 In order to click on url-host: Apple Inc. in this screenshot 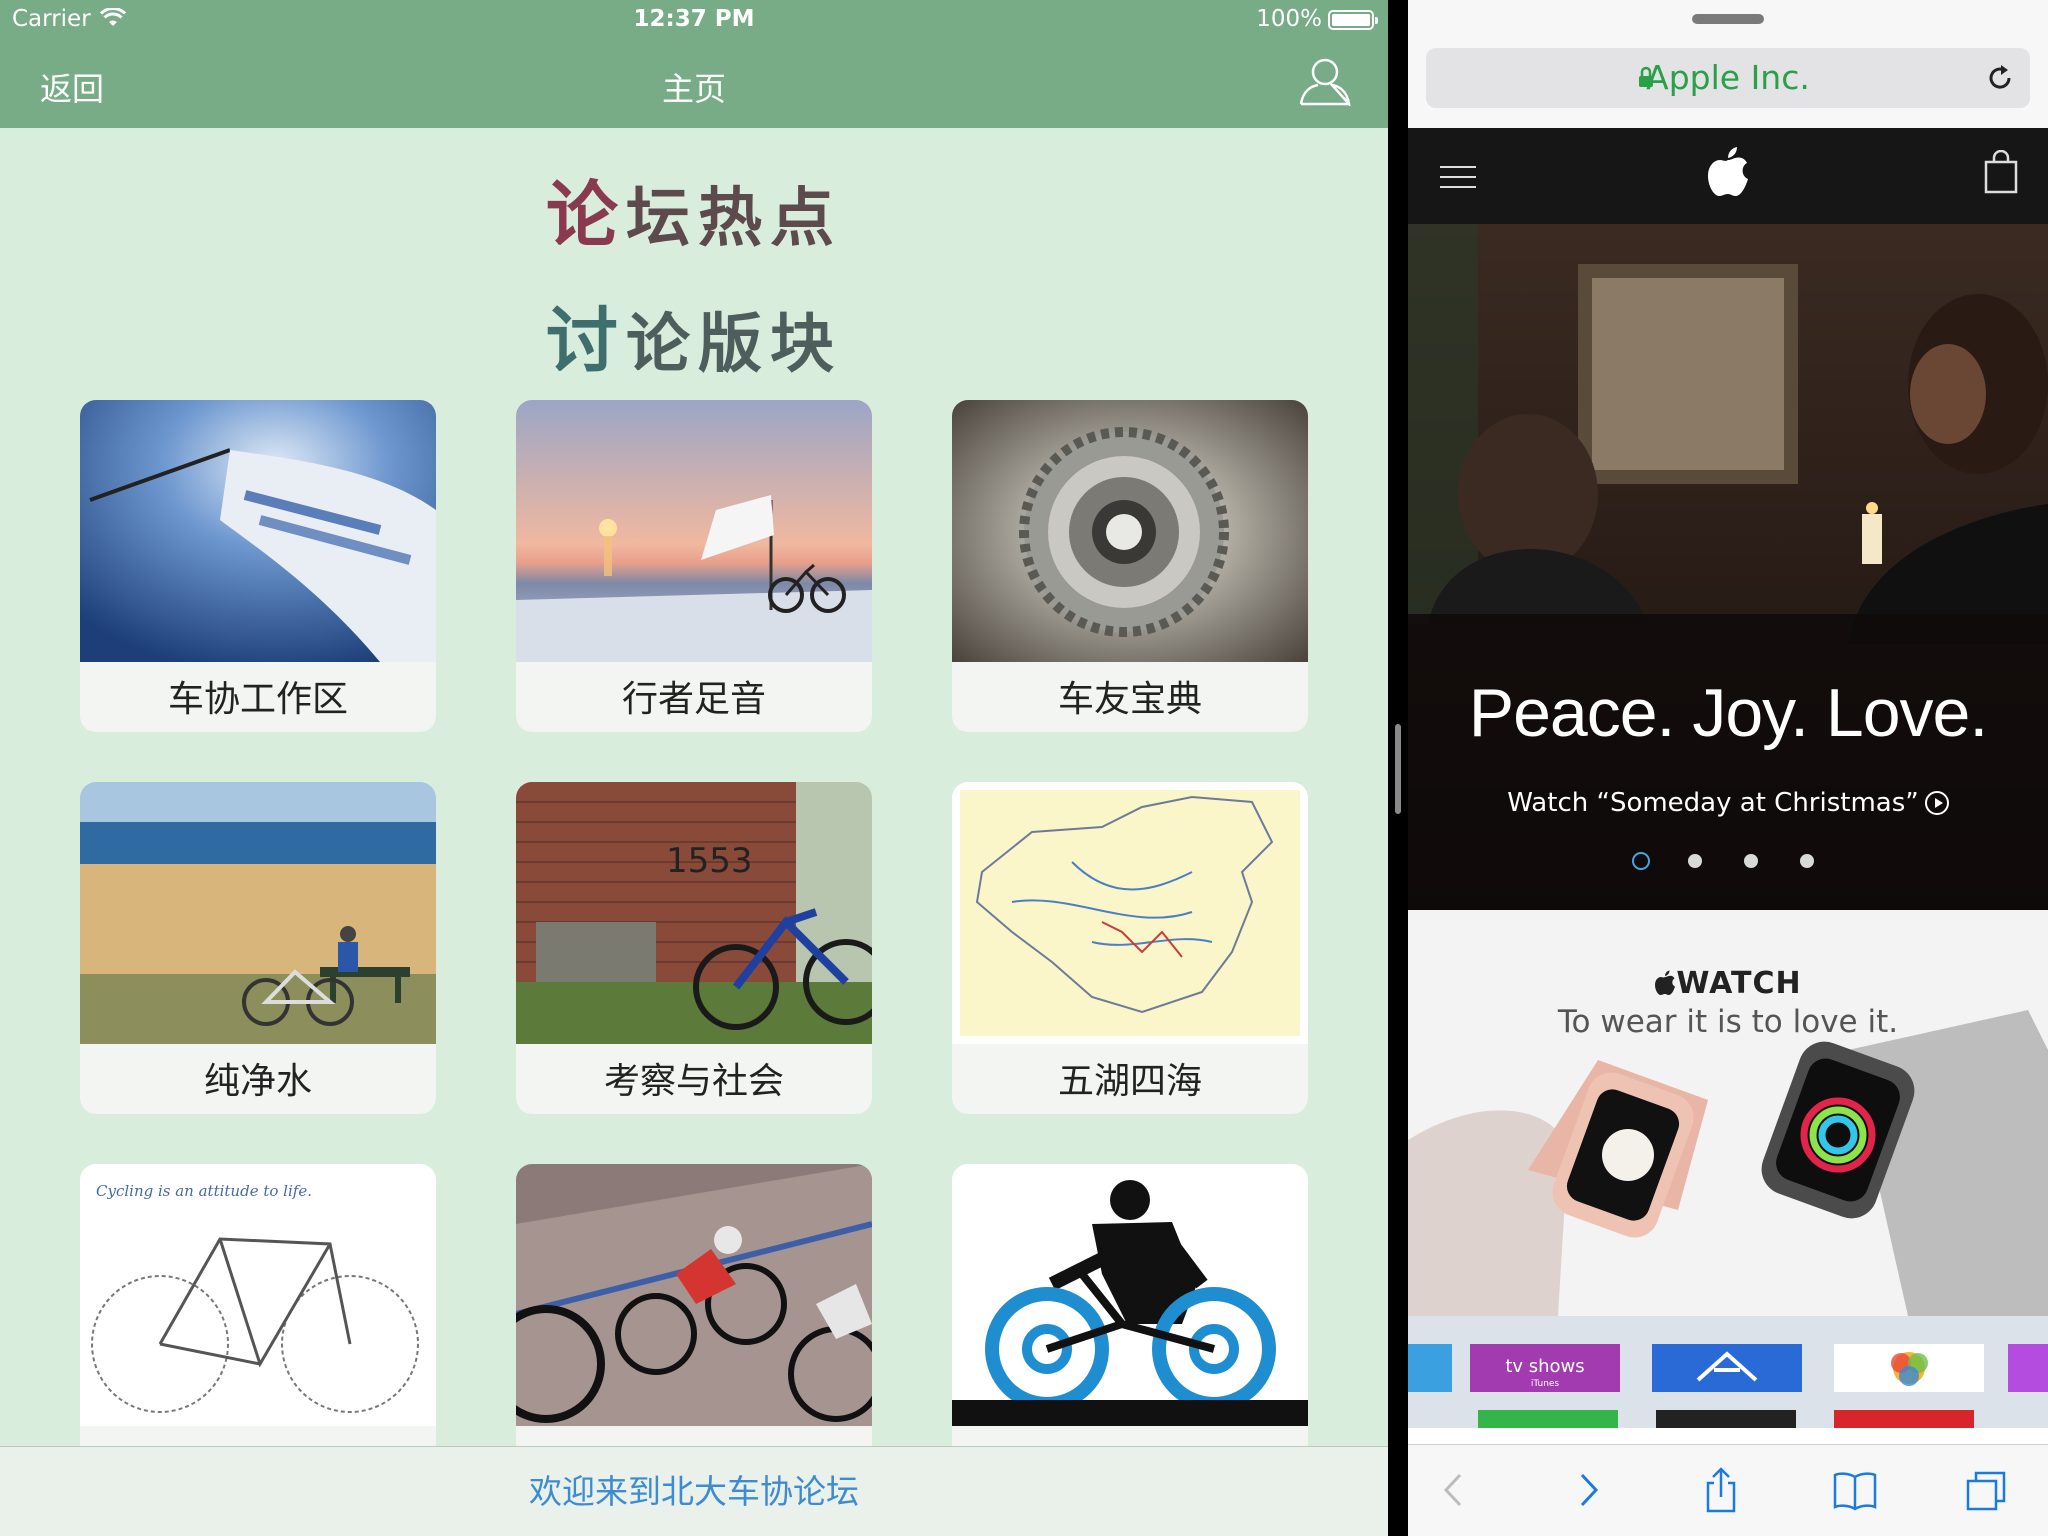, I will do `click(1728, 77)`.